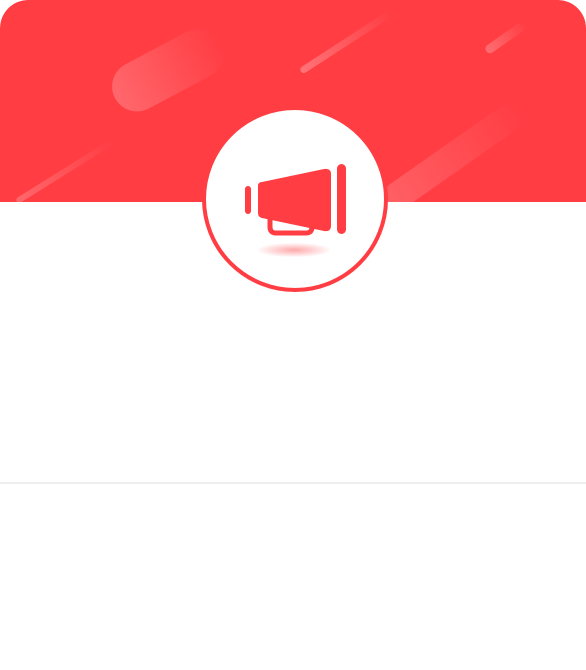 Image resolution: width=586 pixels, height=670 pixels. I want to click on icon-shadow, so click(294, 250).